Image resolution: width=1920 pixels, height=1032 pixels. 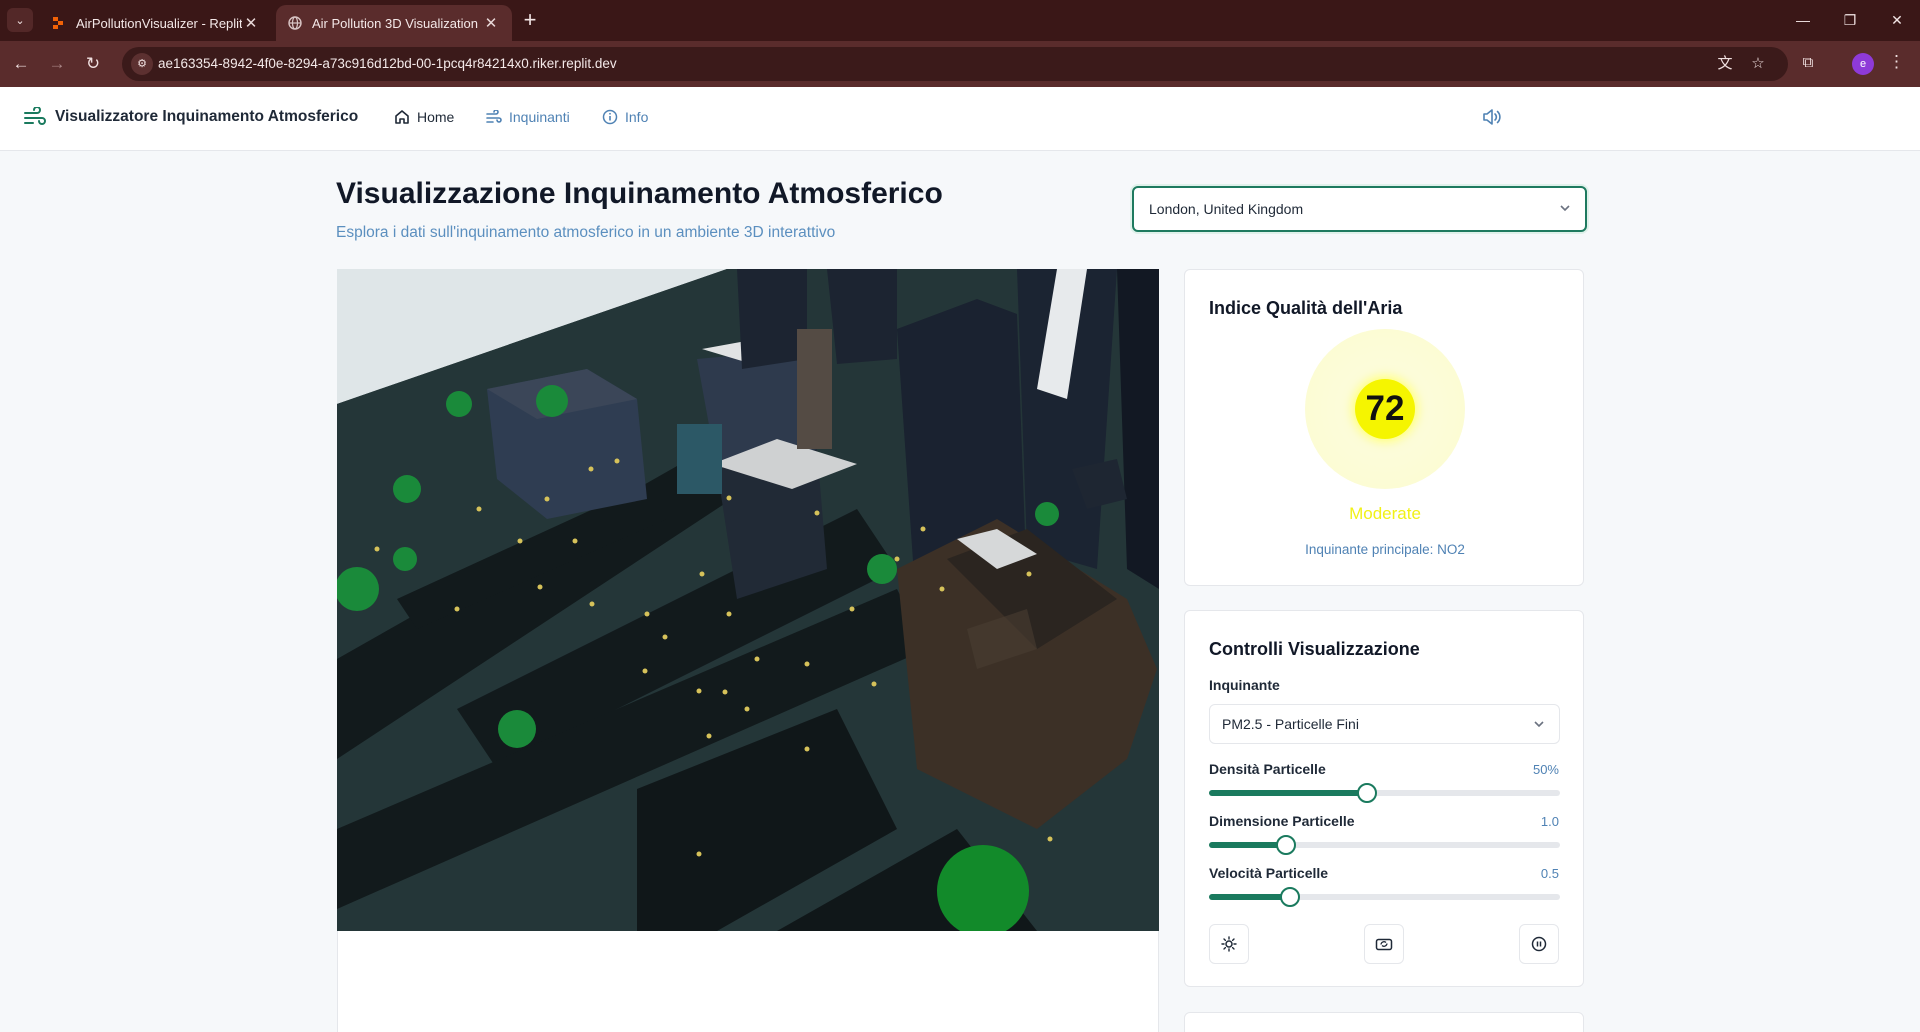 I want to click on nav-pollutants-label: Inquinanti, so click(x=539, y=117).